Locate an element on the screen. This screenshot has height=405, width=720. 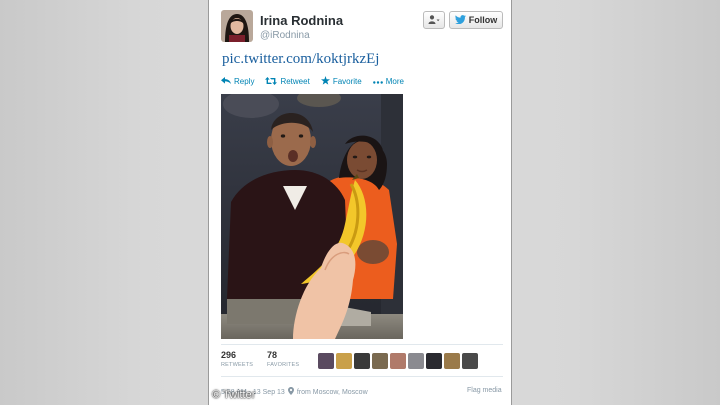
favorite-action: Favorite is located at coordinates (341, 81).